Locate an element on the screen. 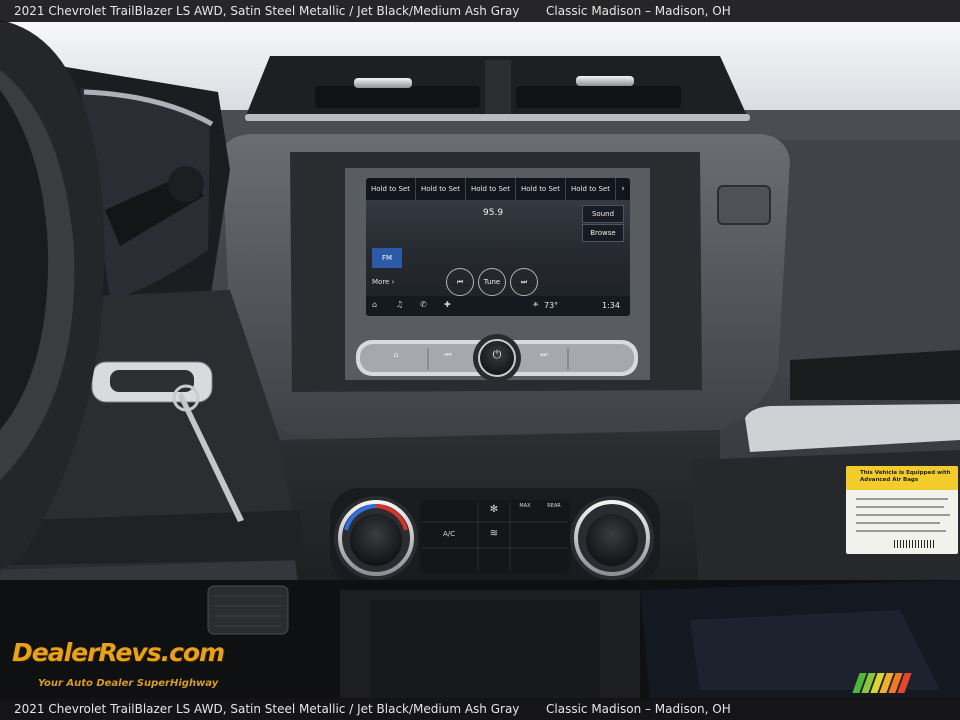 The image size is (960, 720). home-button: ⌂ is located at coordinates (396, 354).